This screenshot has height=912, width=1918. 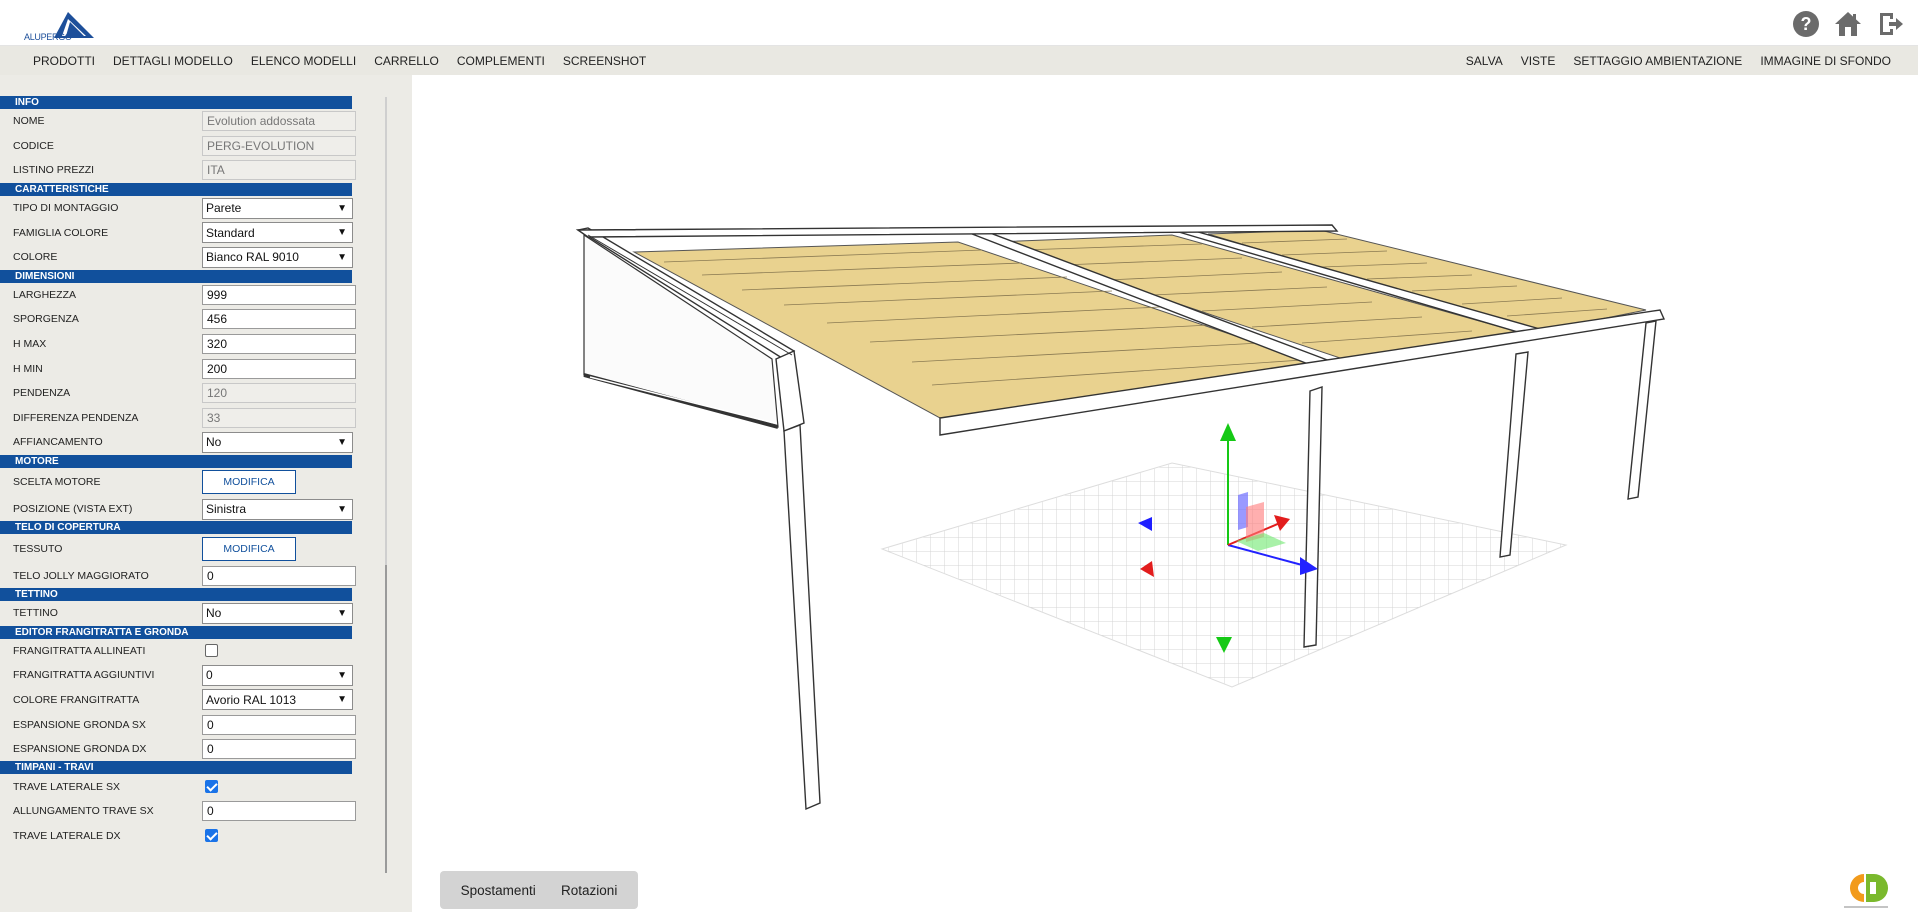 I want to click on tettino-select: No ▼, so click(x=277, y=613).